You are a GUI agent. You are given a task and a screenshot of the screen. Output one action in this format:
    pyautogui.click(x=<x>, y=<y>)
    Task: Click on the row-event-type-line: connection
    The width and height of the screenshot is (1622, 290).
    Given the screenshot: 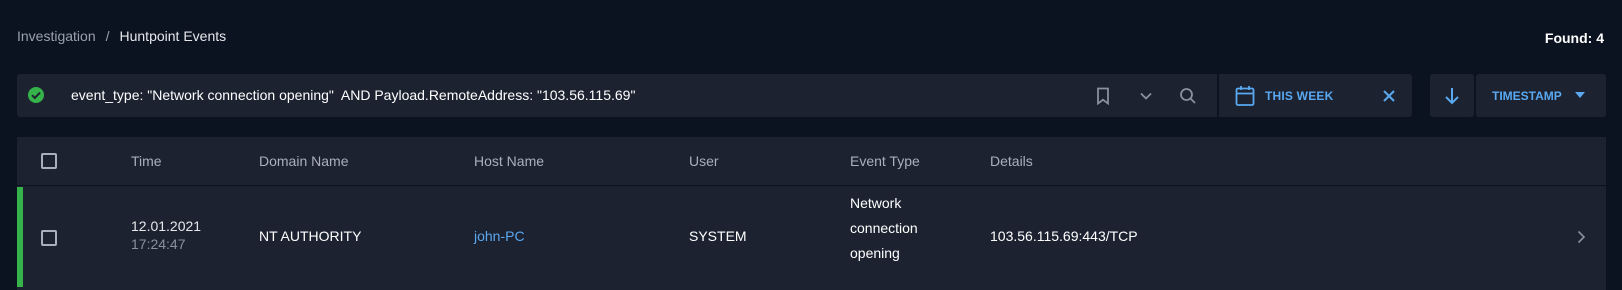 What is the action you would take?
    pyautogui.click(x=884, y=228)
    